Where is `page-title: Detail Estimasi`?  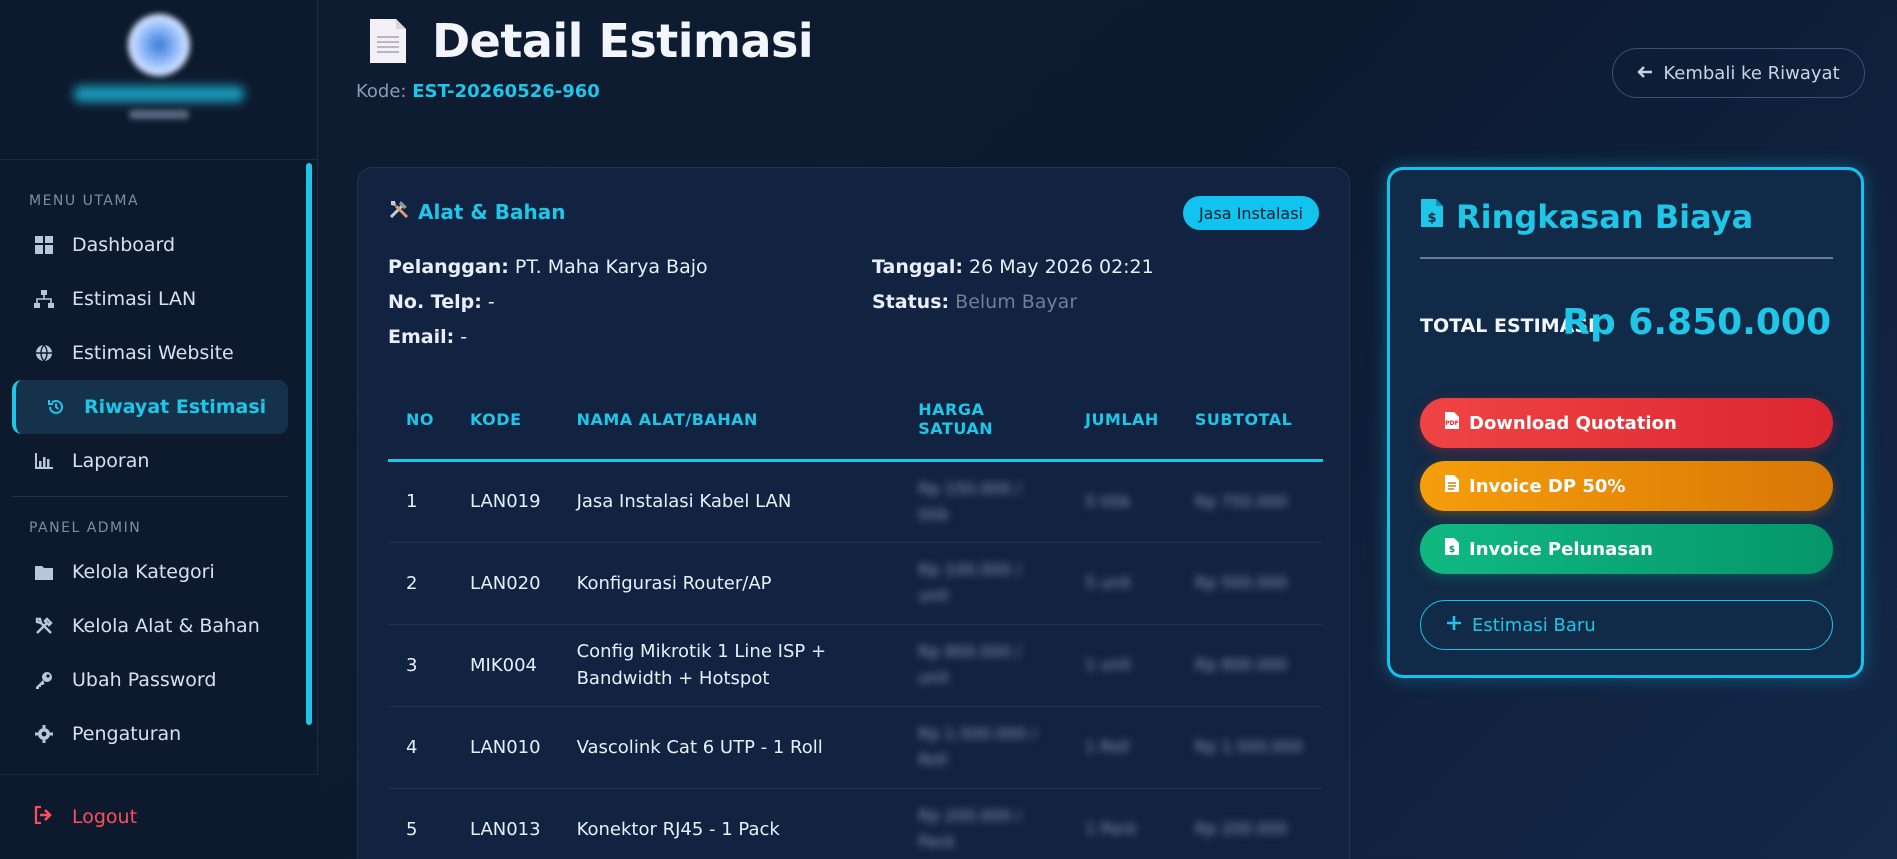 page-title: Detail Estimasi is located at coordinates (591, 41).